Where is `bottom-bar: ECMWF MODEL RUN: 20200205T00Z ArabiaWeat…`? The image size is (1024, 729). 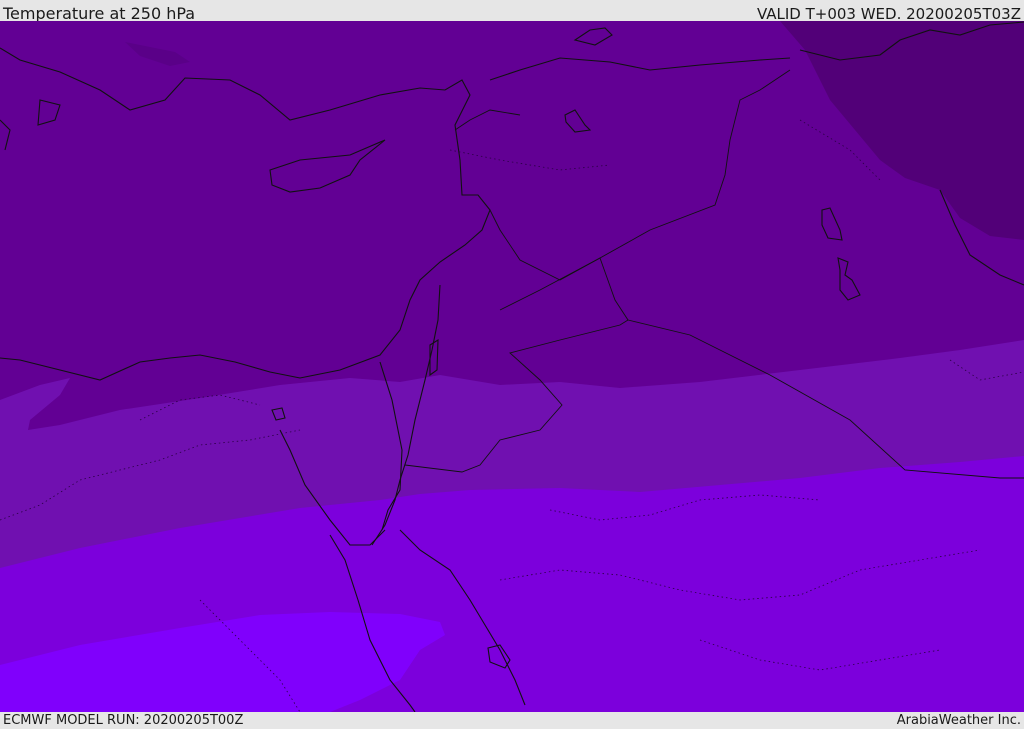
bottom-bar: ECMWF MODEL RUN: 20200205T00Z ArabiaWeat… is located at coordinates (512, 720).